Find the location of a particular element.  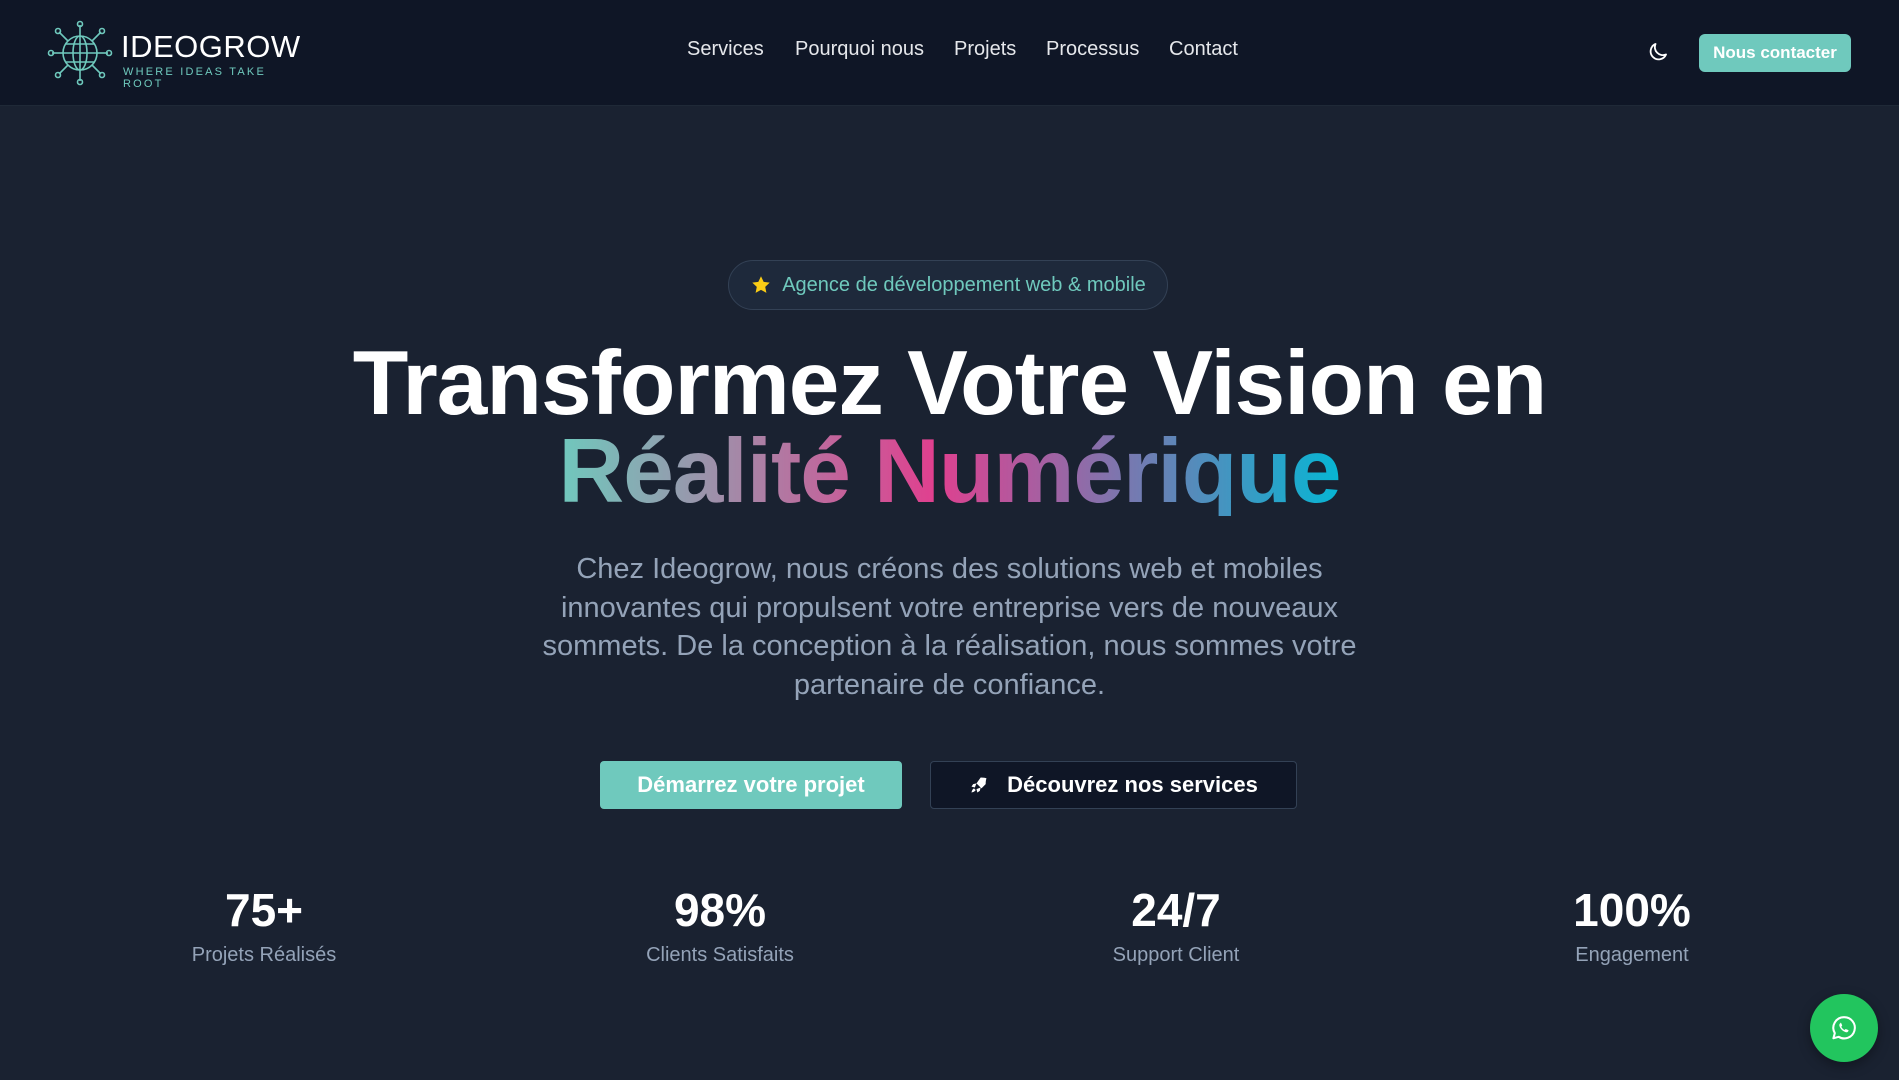

stat-support: 24/7 Support Client is located at coordinates (1176, 923).